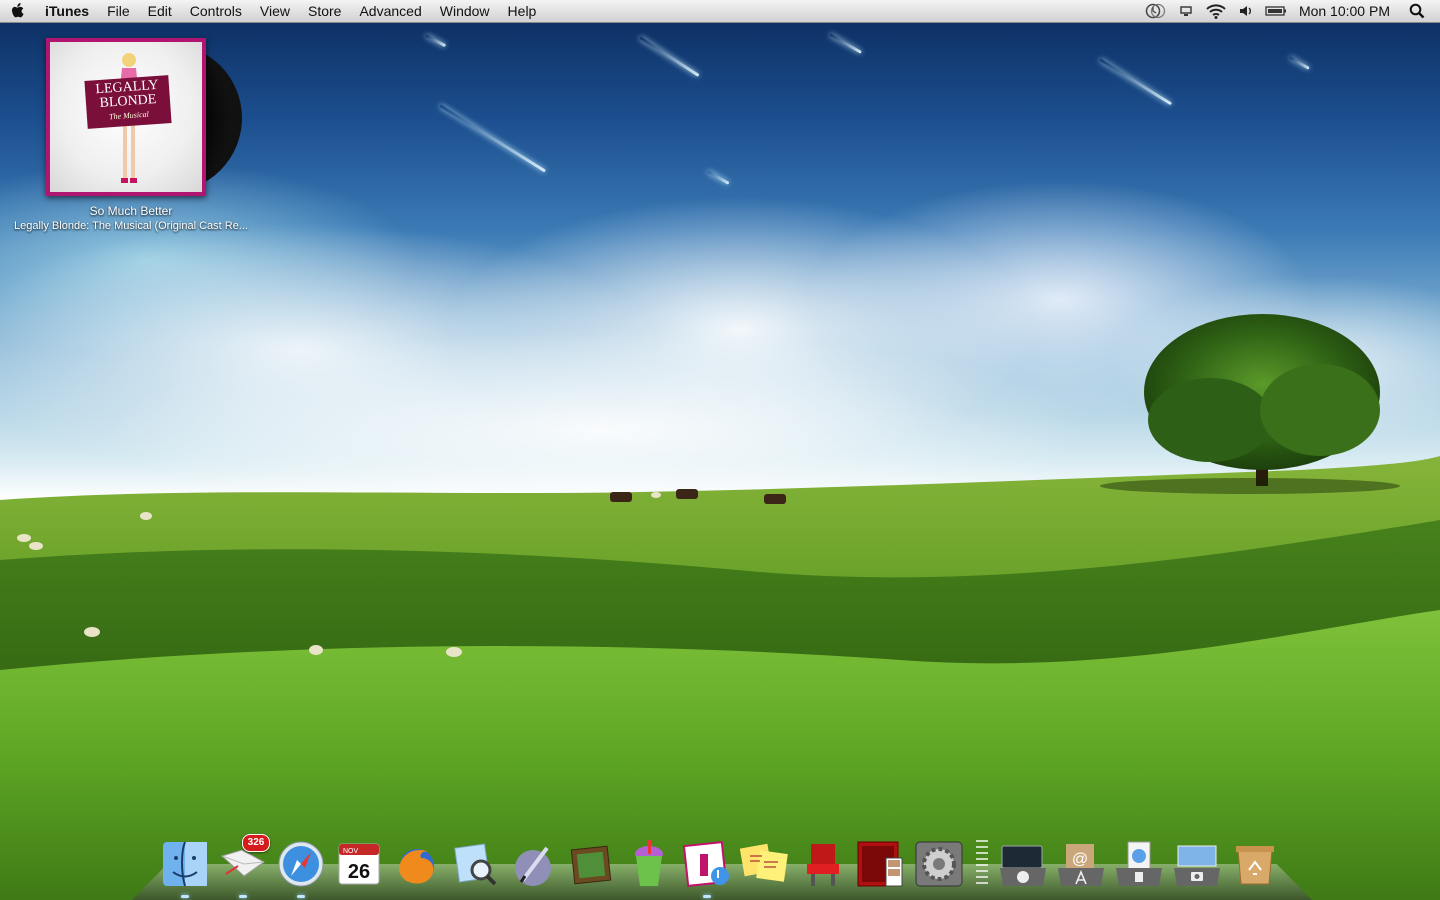 The height and width of the screenshot is (900, 1440). I want to click on documents-stack-icon, so click(1139, 863).